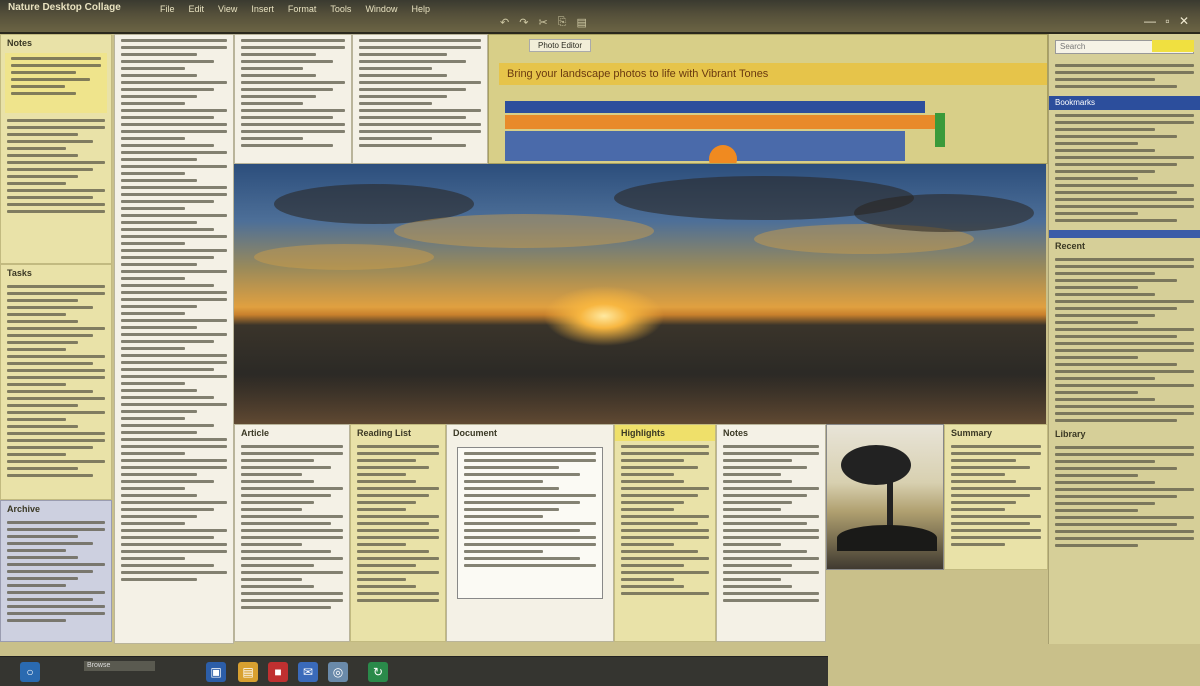 The height and width of the screenshot is (686, 1200). I want to click on refresh-icon: ↻, so click(378, 672).